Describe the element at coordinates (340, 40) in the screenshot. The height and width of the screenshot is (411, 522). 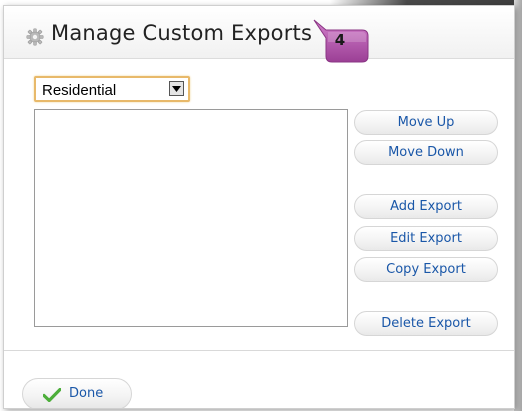
I see `step-badge-number: 4` at that location.